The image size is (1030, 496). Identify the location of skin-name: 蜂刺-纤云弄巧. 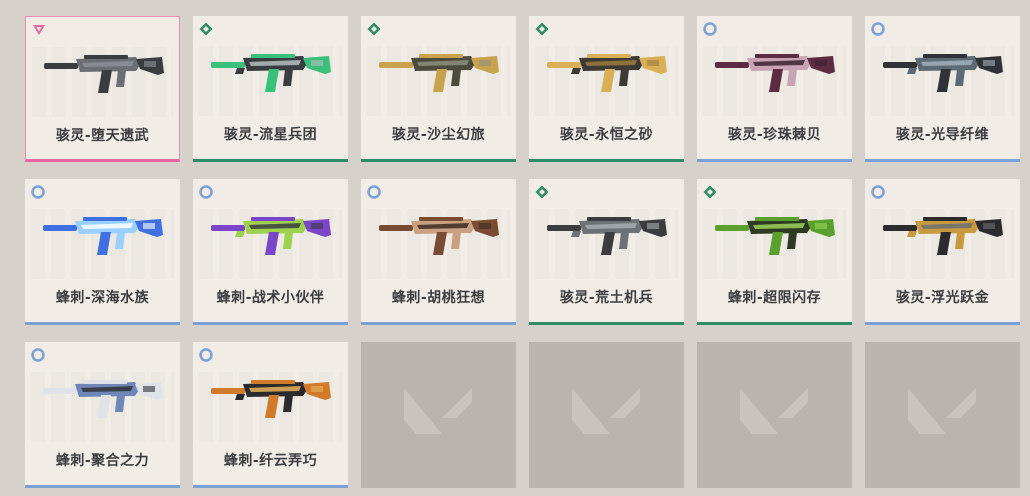
(270, 461).